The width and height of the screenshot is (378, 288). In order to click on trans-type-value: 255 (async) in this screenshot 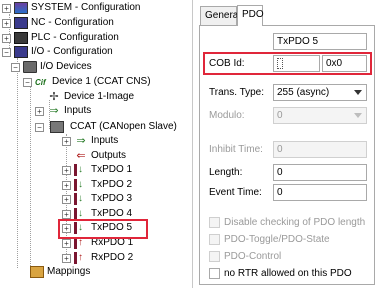, I will do `click(303, 92)`.